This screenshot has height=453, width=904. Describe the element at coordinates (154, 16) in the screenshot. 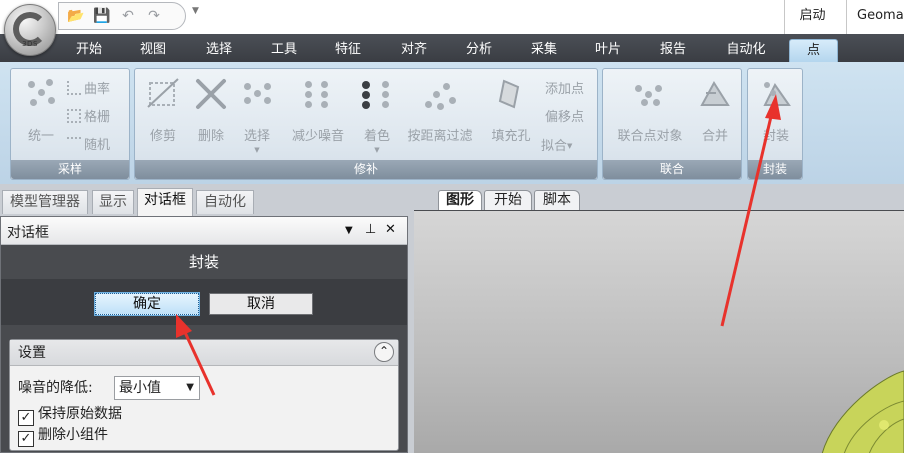

I see `redo-icon: ↷` at that location.